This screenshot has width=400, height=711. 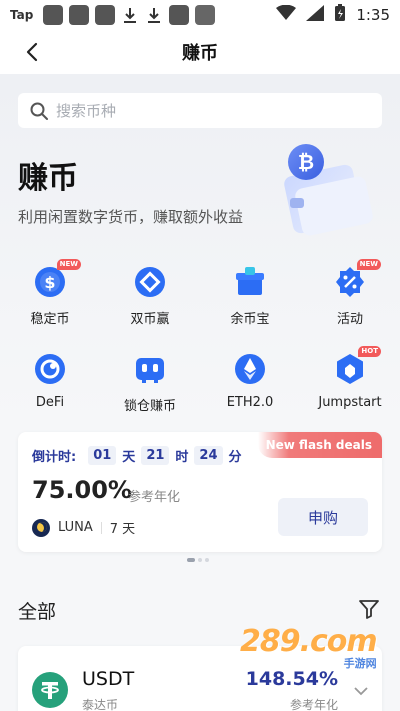 What do you see at coordinates (102, 455) in the screenshot?
I see `countdown-days: 01` at bounding box center [102, 455].